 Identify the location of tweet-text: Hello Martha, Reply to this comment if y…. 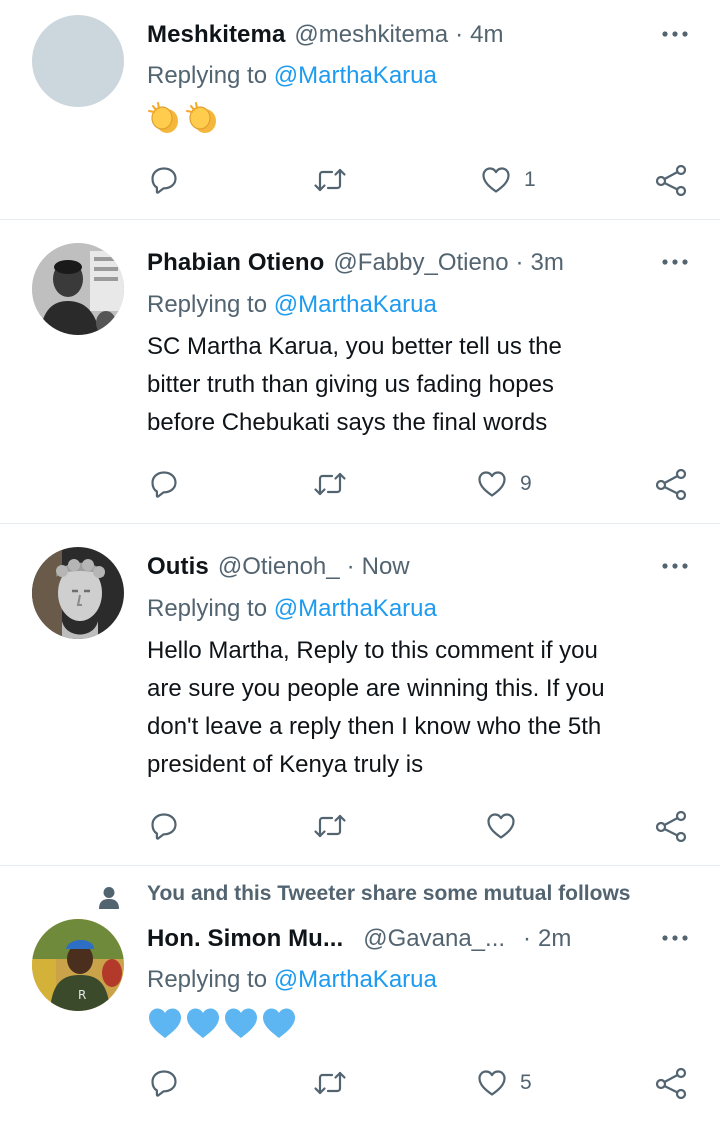
(421, 708).